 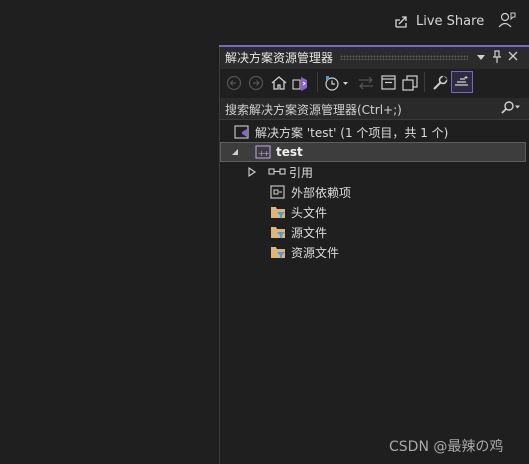 I want to click on references-icon, so click(x=277, y=172).